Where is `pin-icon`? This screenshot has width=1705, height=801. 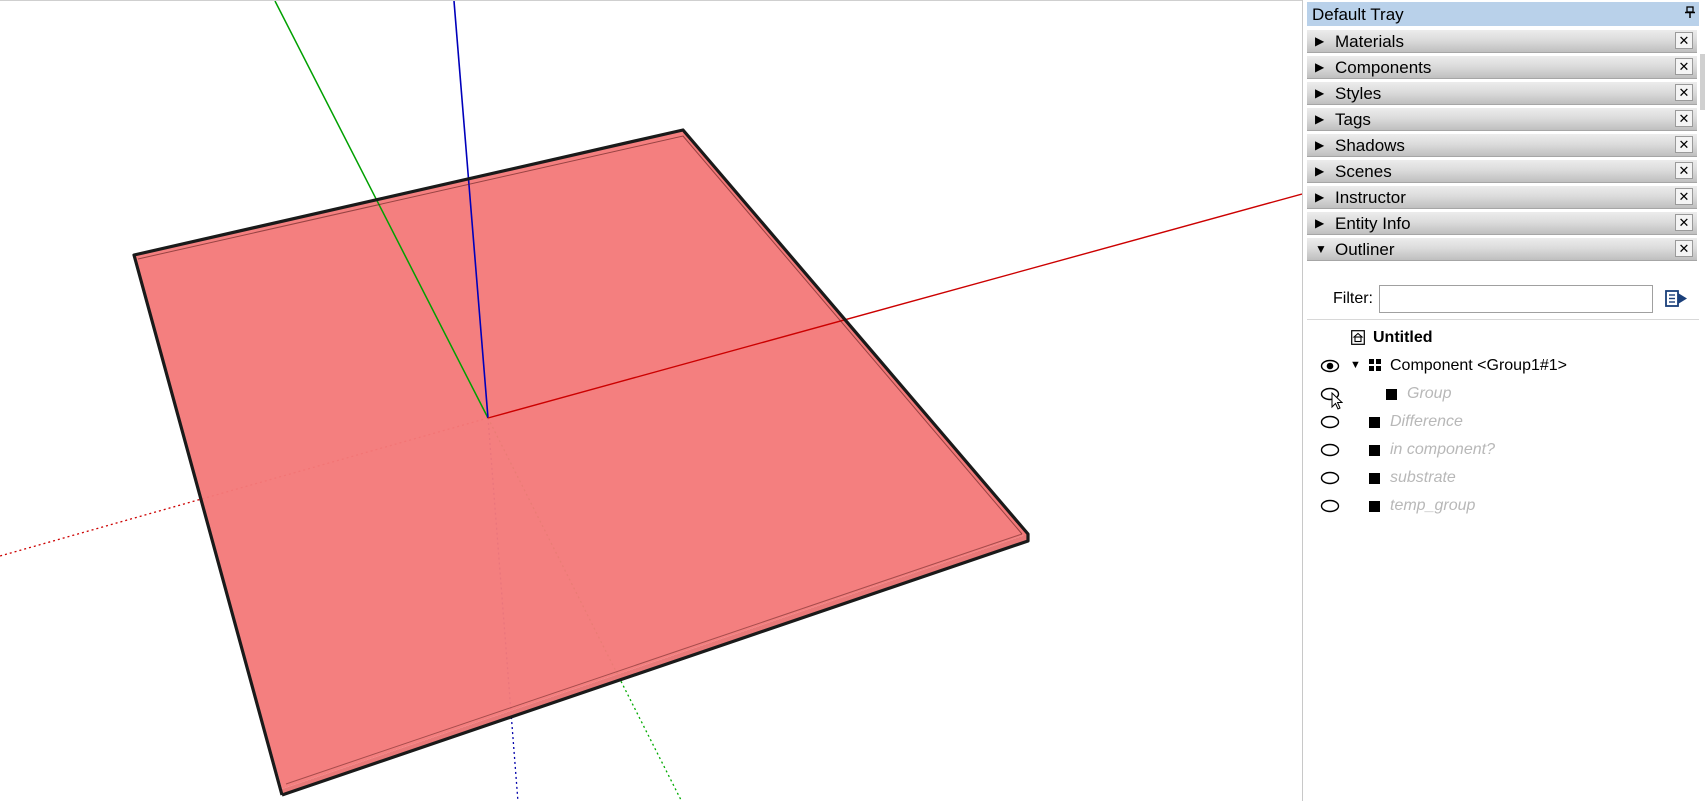 pin-icon is located at coordinates (1690, 13).